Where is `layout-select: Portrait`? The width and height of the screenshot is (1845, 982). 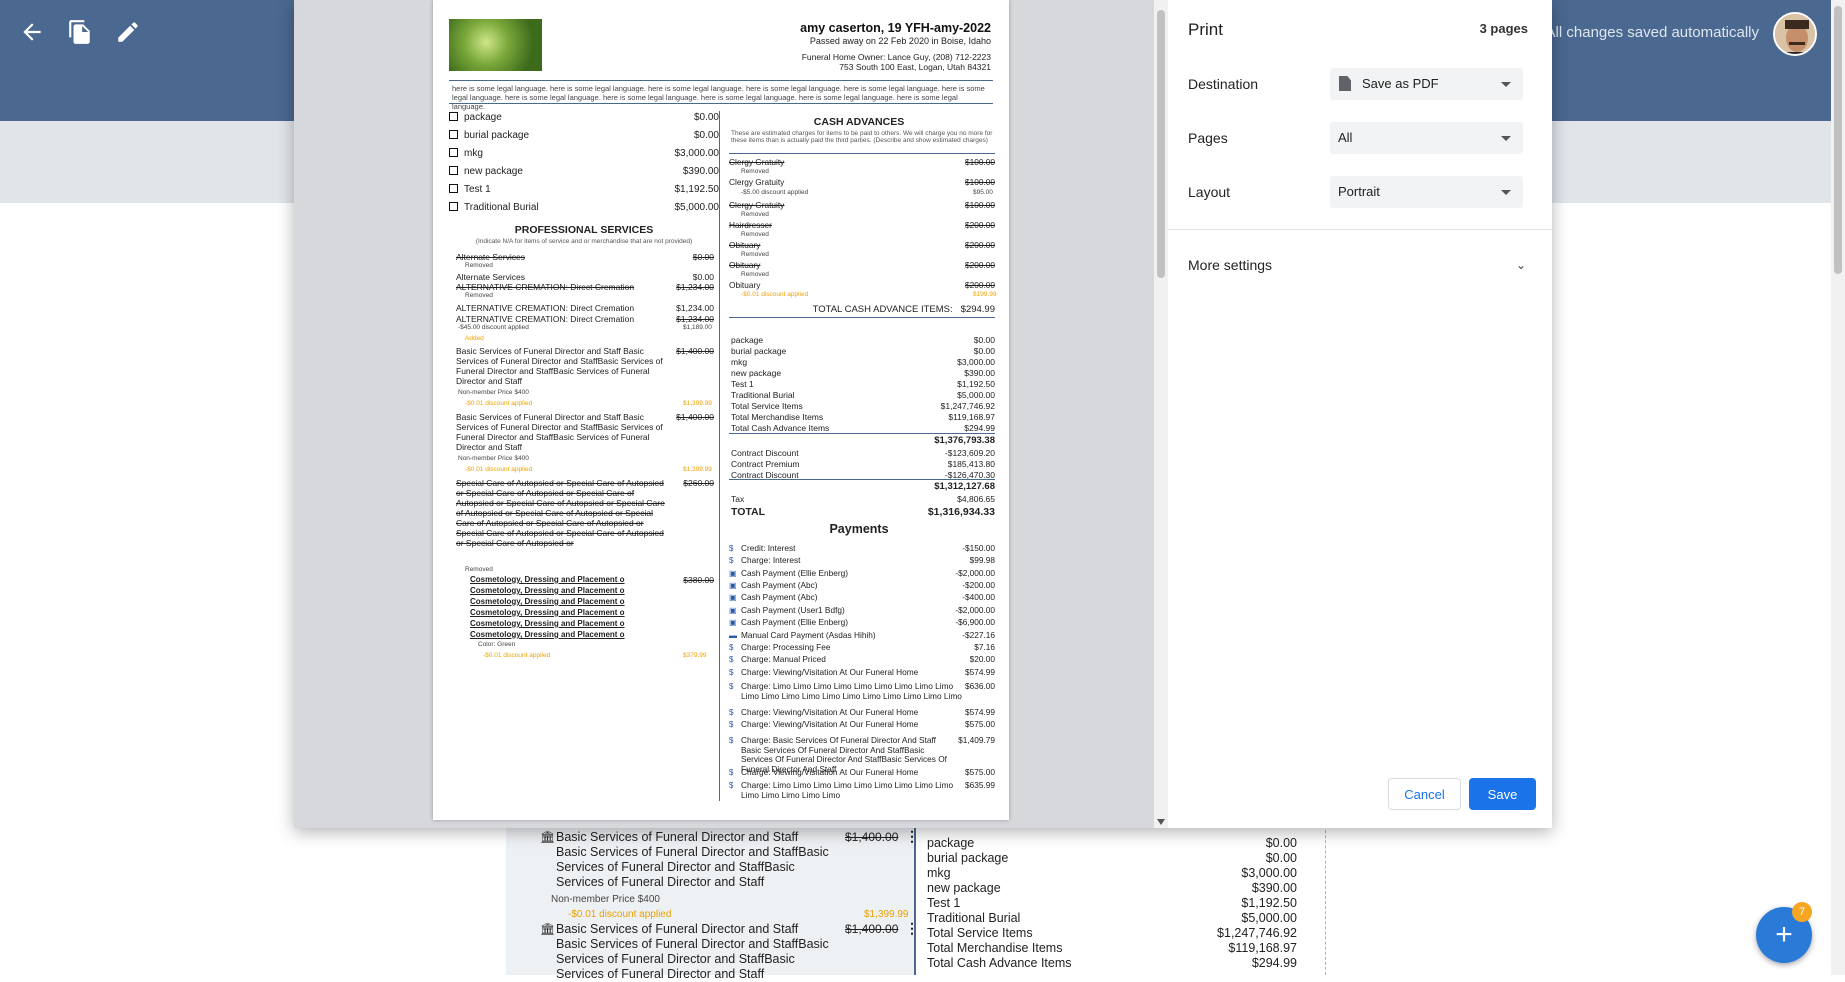
layout-select: Portrait is located at coordinates (1426, 192).